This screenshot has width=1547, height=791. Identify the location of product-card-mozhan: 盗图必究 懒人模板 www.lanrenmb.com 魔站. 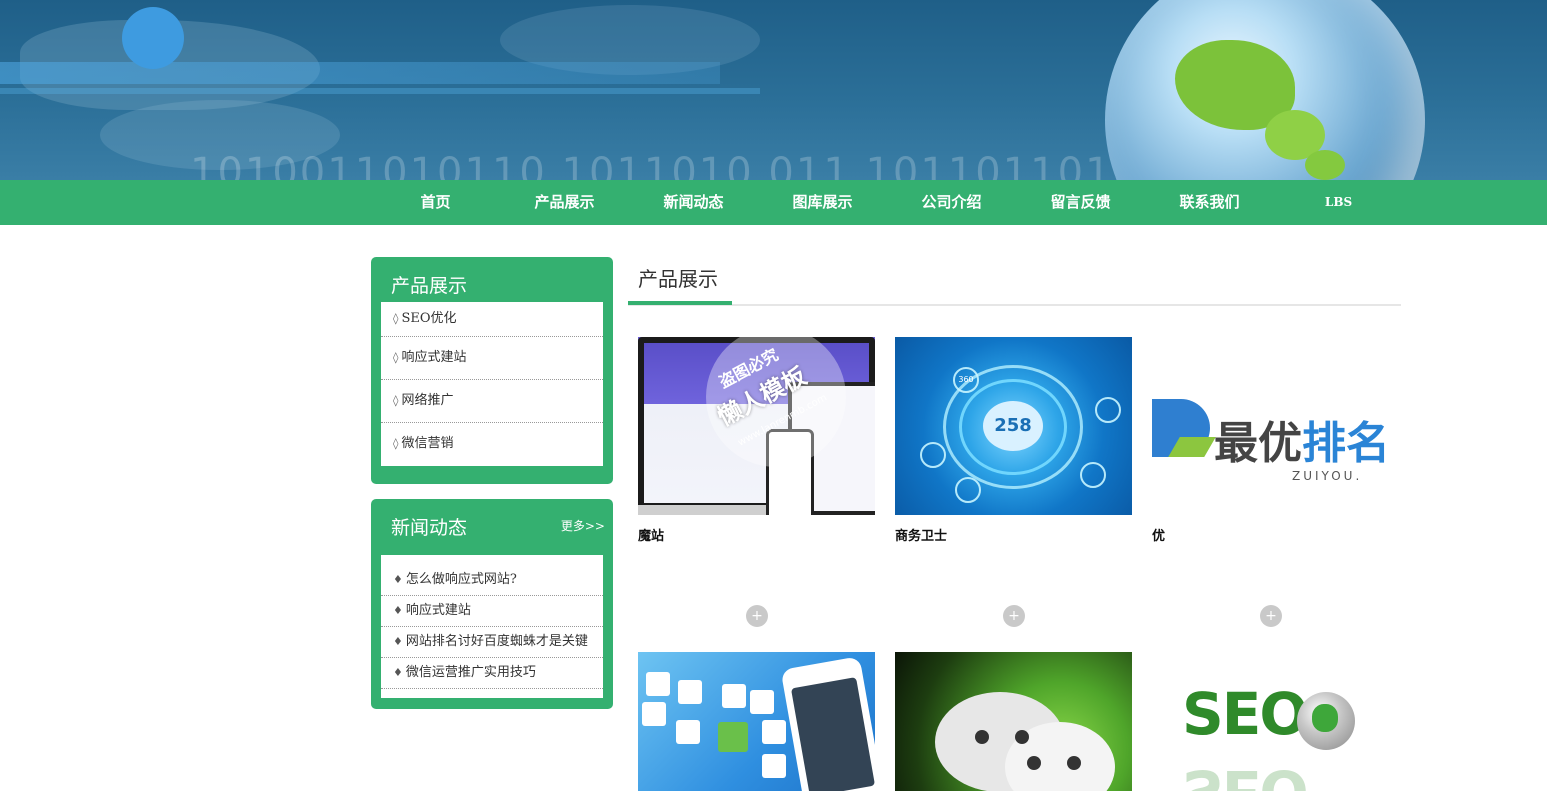
(756, 442).